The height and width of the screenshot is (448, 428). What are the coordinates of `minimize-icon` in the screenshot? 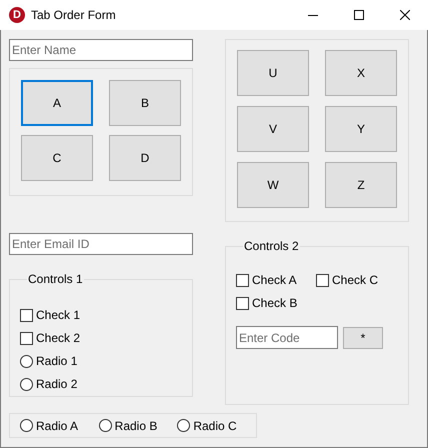 It's located at (313, 15).